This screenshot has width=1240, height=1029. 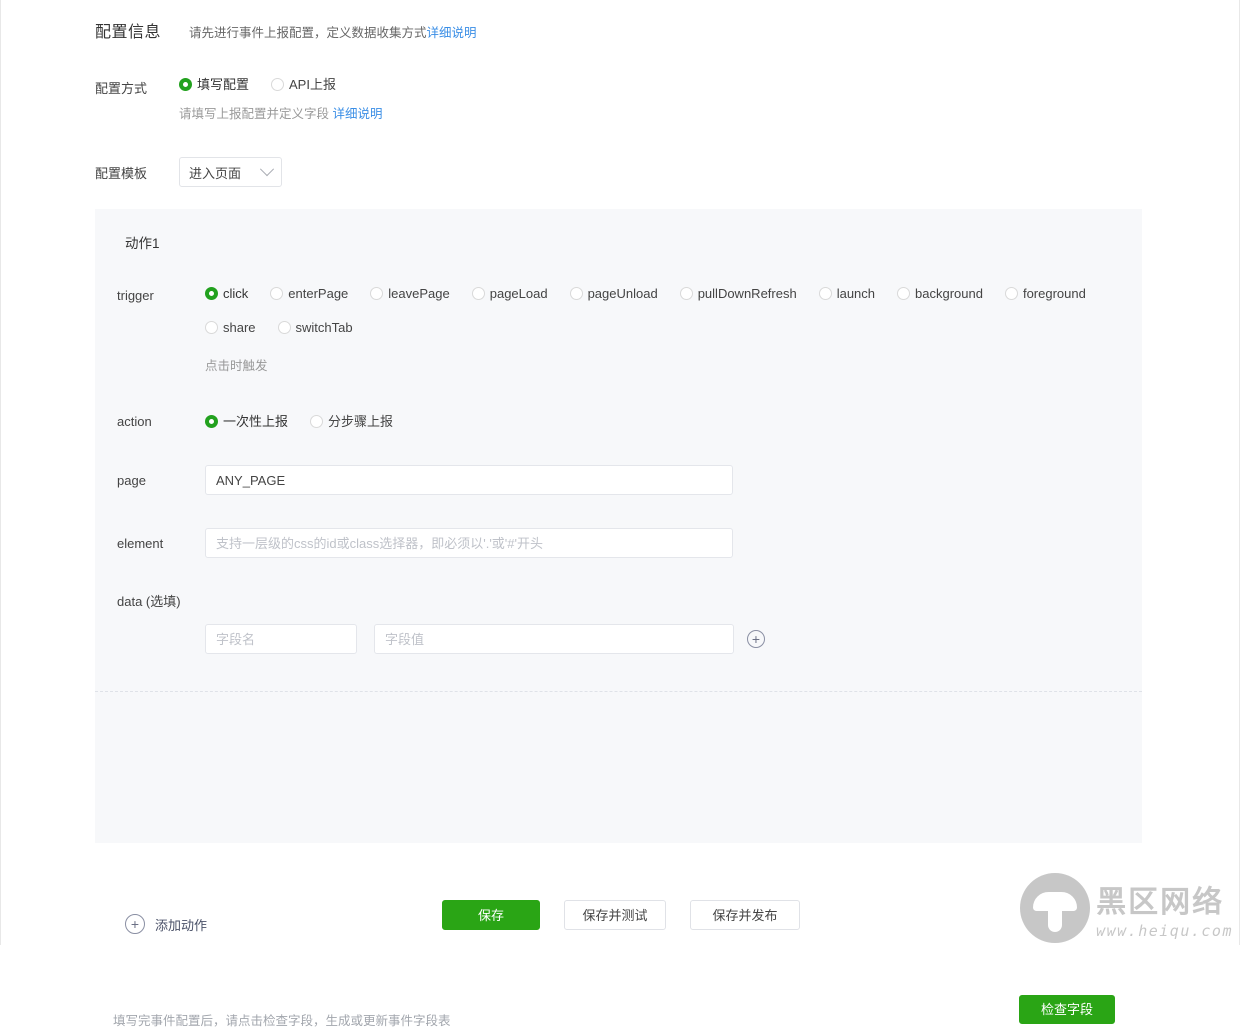 I want to click on config-method-hint-link: 详细说明, so click(x=358, y=114).